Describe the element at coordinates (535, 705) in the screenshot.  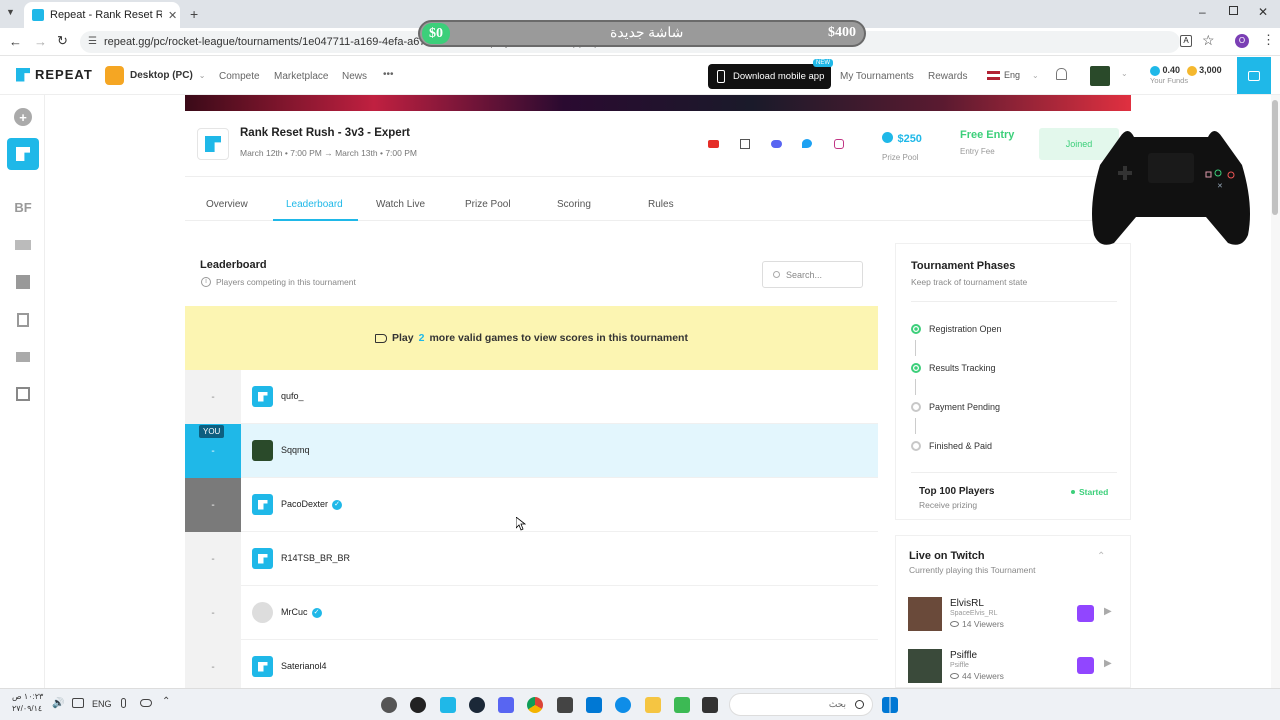
I see `chrome-icon` at that location.